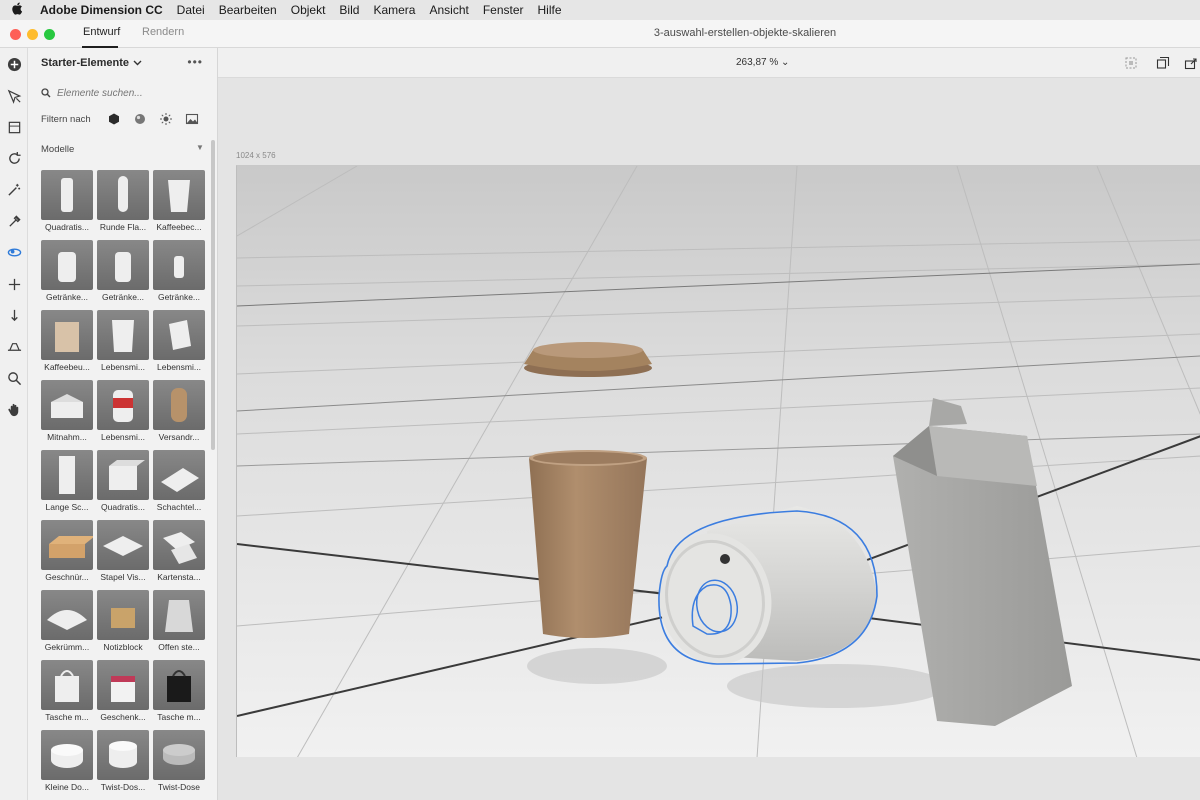  I want to click on eyedropper-icon, so click(14, 221).